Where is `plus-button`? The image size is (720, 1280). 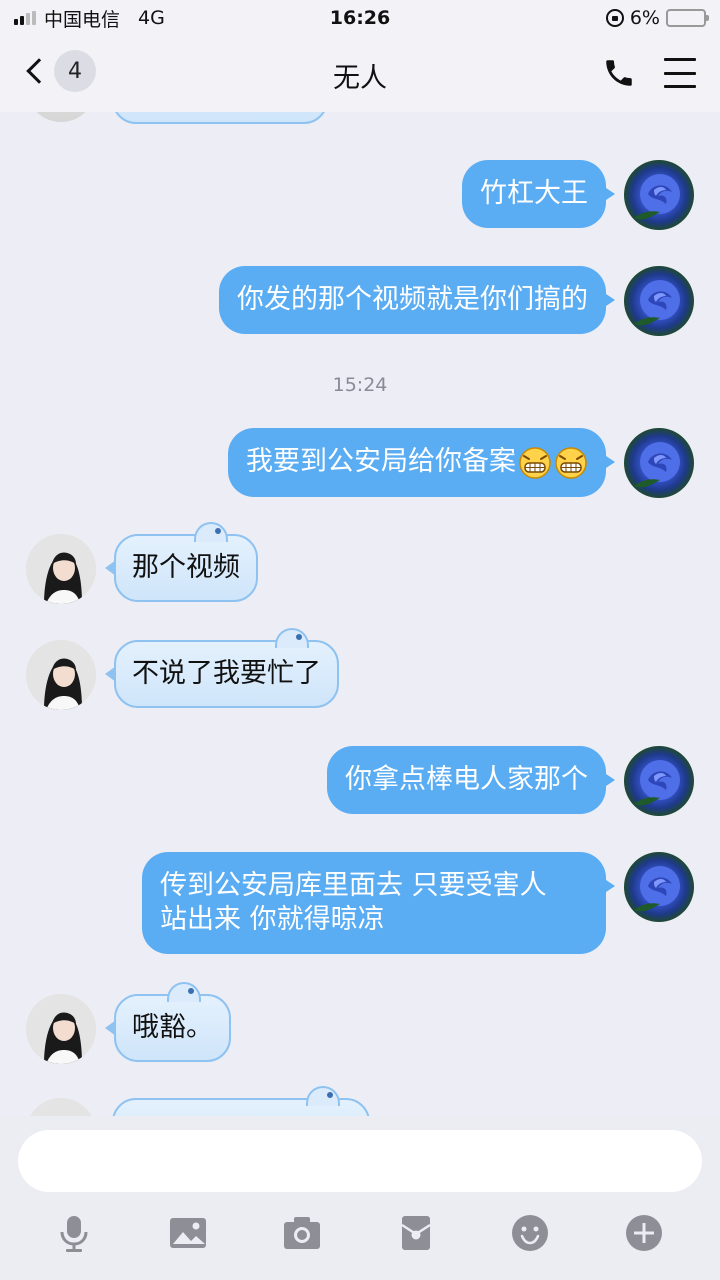 plus-button is located at coordinates (644, 1233).